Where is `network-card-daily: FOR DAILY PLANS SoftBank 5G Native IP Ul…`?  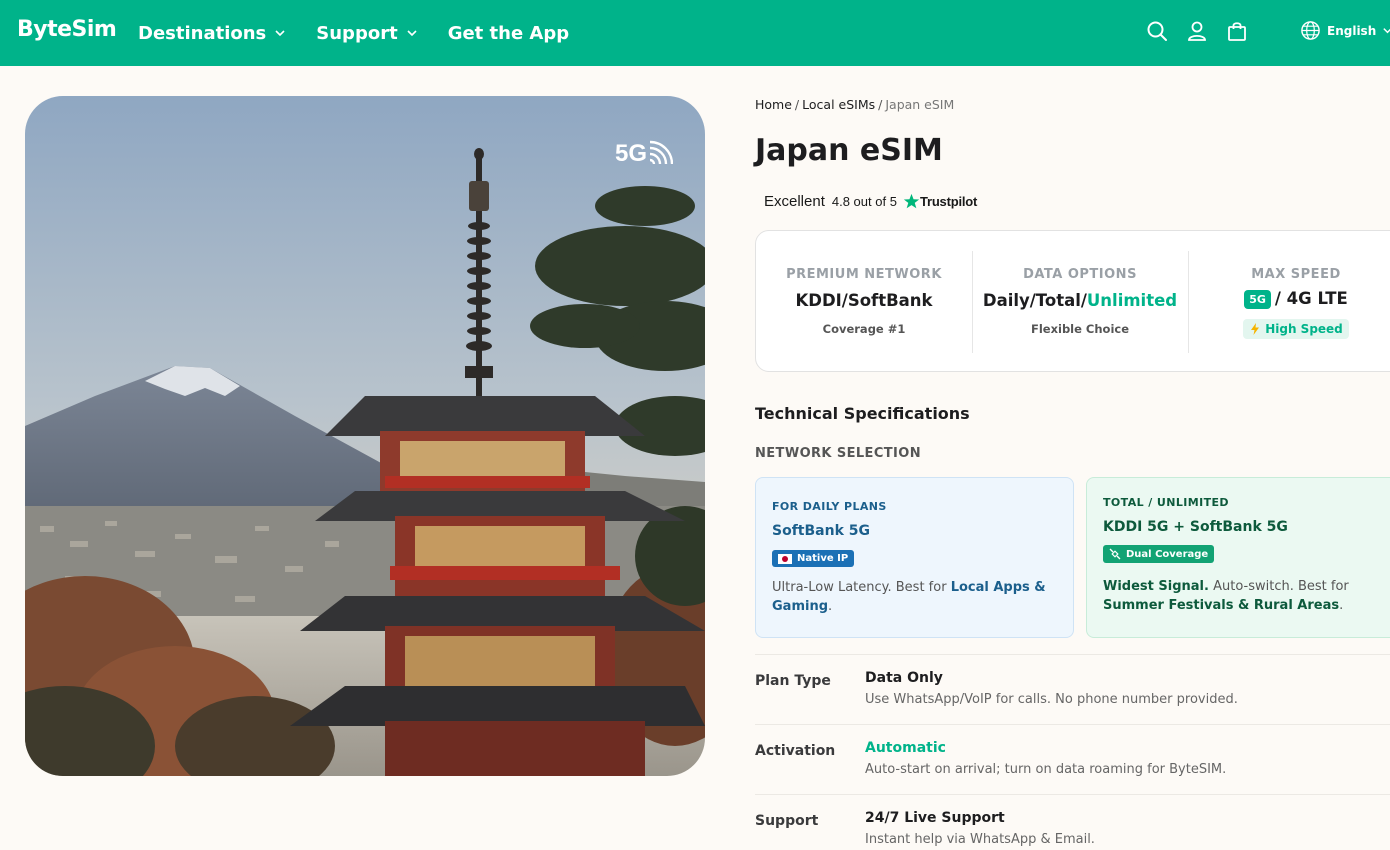 network-card-daily: FOR DAILY PLANS SoftBank 5G Native IP Ul… is located at coordinates (914, 557).